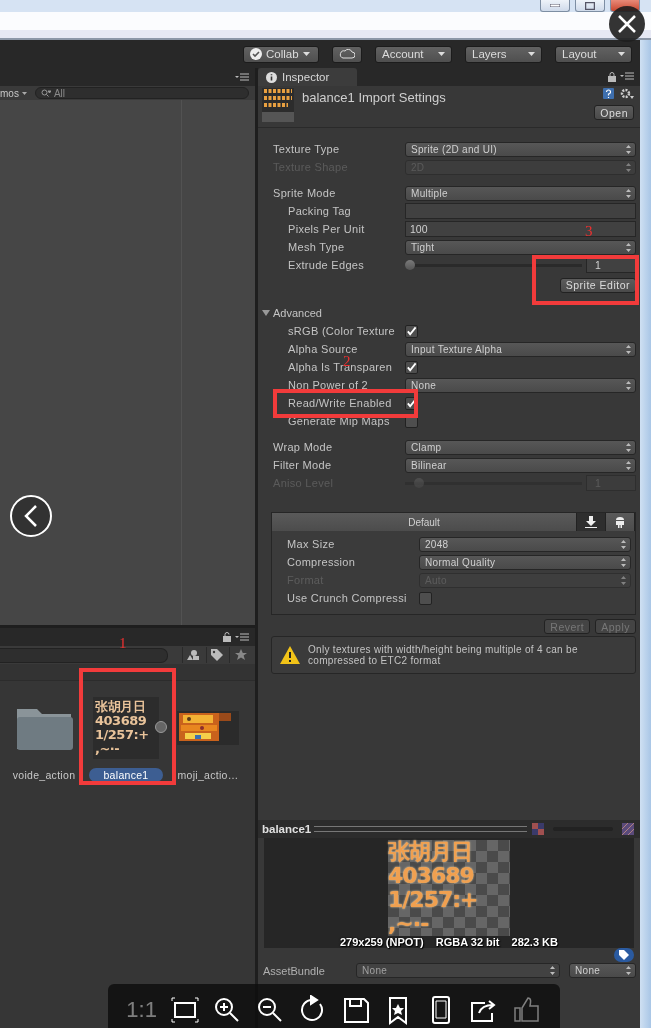 The image size is (651, 1028). What do you see at coordinates (317, 247) in the screenshot?
I see `field-label: Mesh Type` at bounding box center [317, 247].